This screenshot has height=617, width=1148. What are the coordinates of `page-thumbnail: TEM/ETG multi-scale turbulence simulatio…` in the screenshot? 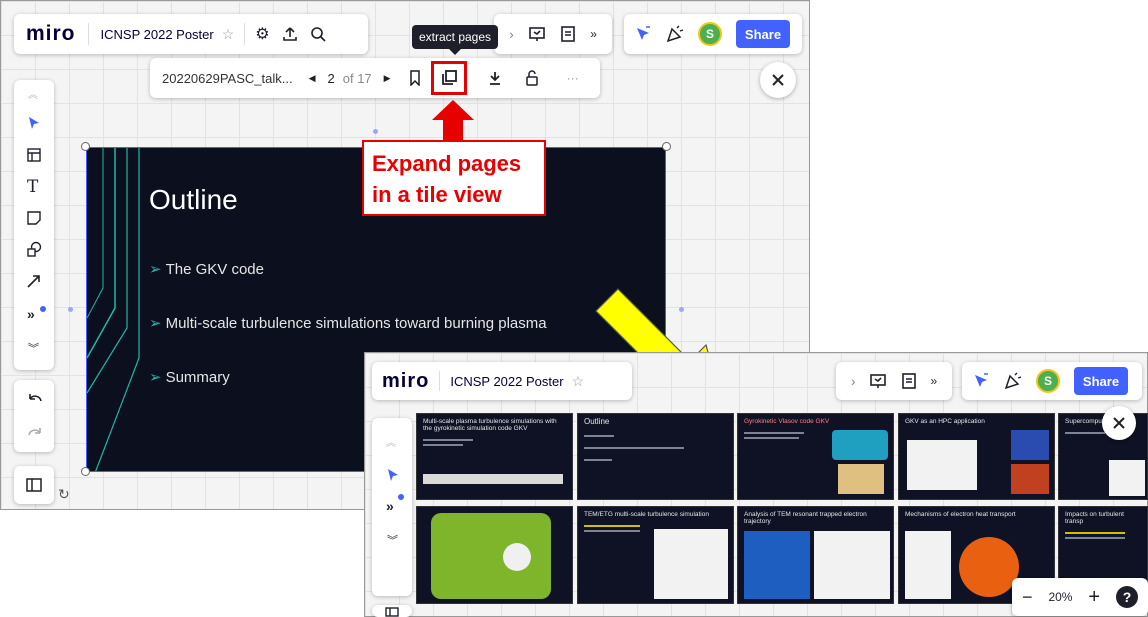 It's located at (655, 555).